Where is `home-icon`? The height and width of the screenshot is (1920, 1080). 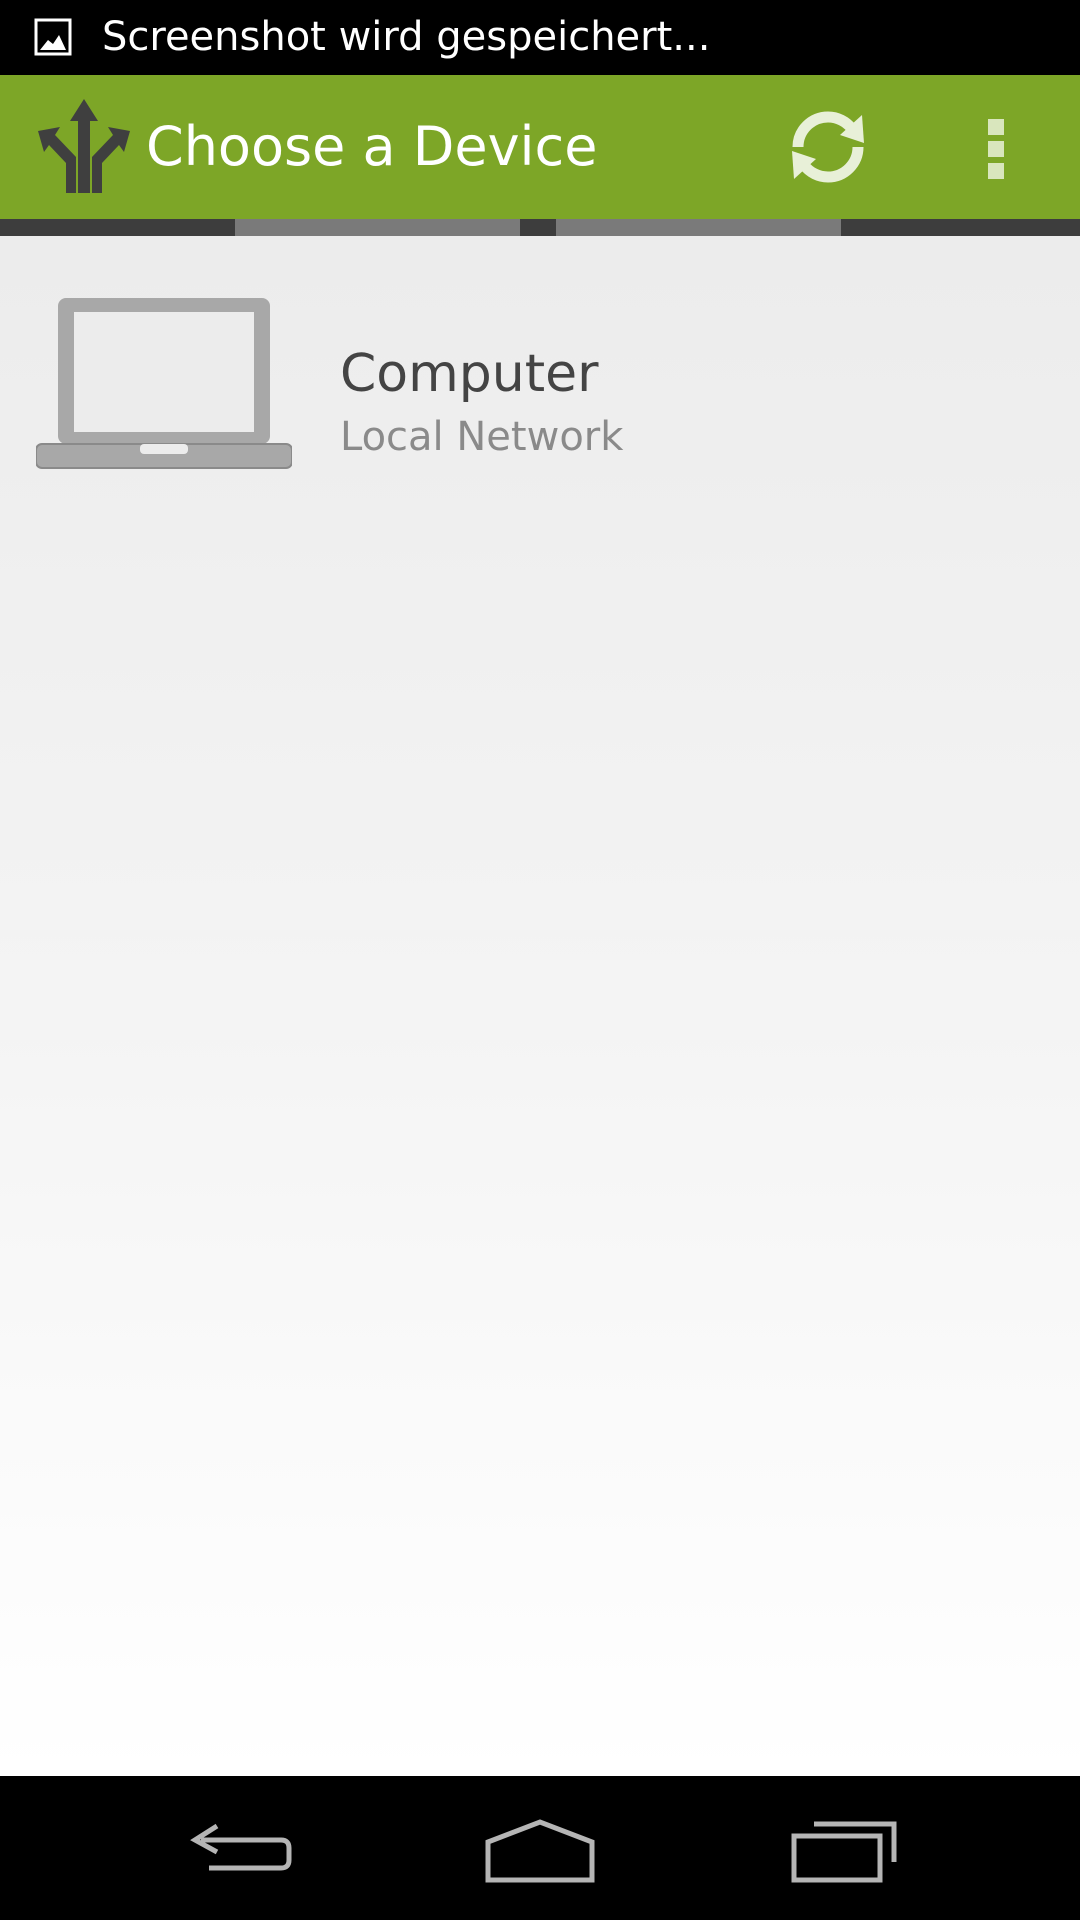 home-icon is located at coordinates (540, 1848).